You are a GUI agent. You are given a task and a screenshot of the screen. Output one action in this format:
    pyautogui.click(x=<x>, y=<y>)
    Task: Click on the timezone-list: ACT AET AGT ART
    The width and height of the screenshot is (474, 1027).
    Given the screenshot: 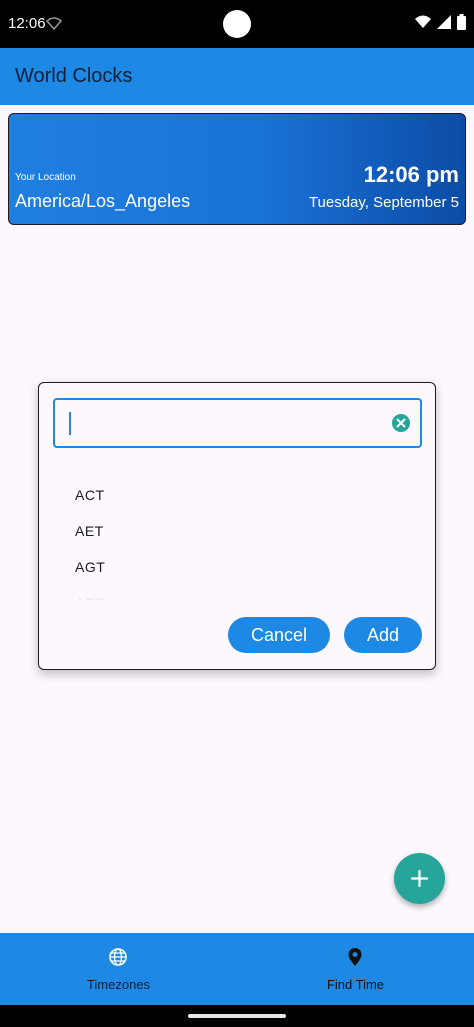 What is the action you would take?
    pyautogui.click(x=225, y=542)
    